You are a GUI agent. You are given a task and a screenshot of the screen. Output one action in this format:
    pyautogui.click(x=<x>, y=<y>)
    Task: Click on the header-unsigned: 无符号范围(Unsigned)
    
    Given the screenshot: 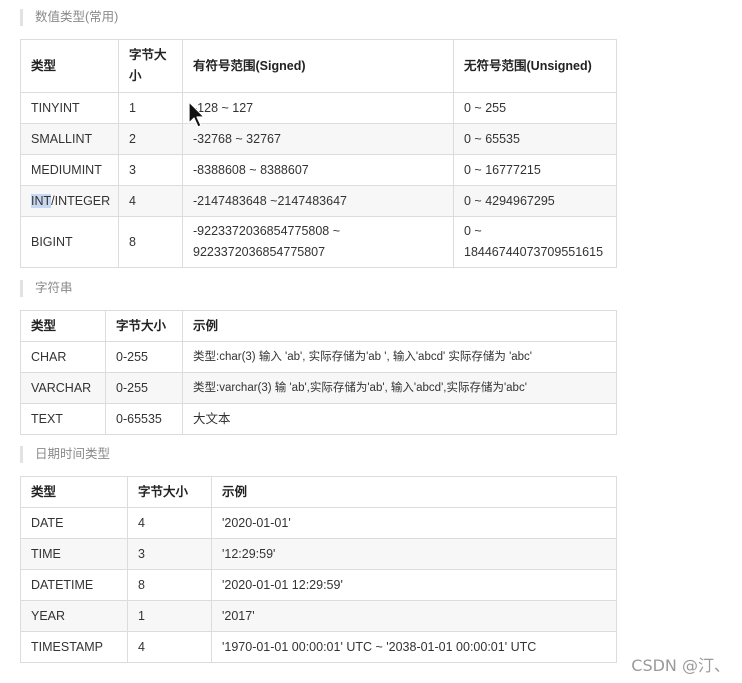 What is the action you would take?
    pyautogui.click(x=535, y=66)
    